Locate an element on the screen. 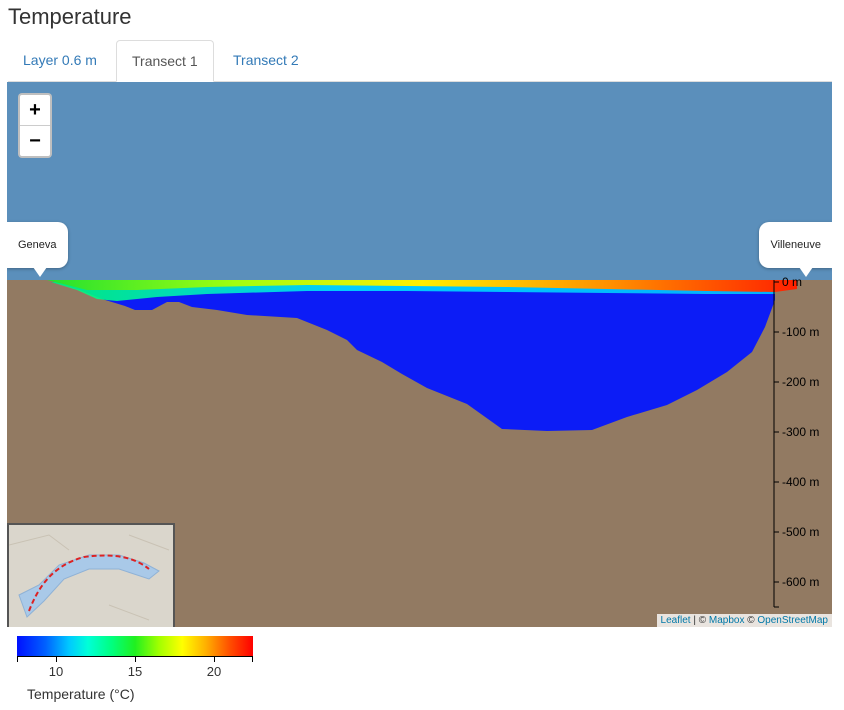 This screenshot has height=710, width=844. depth-tick-label: -400 m is located at coordinates (800, 482).